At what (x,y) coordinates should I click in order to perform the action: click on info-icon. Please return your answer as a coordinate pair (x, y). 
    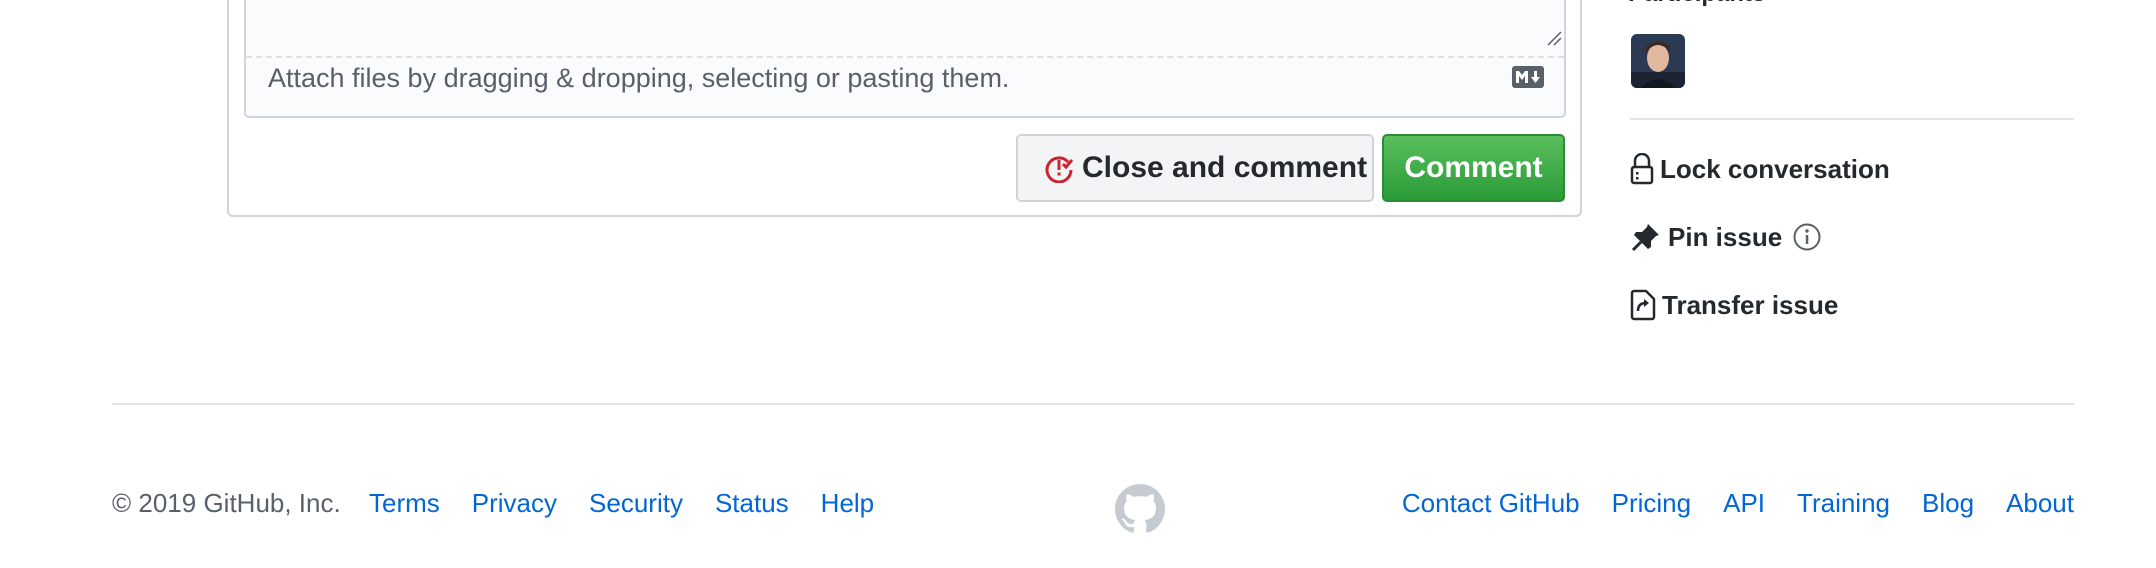
    Looking at the image, I should click on (1807, 237).